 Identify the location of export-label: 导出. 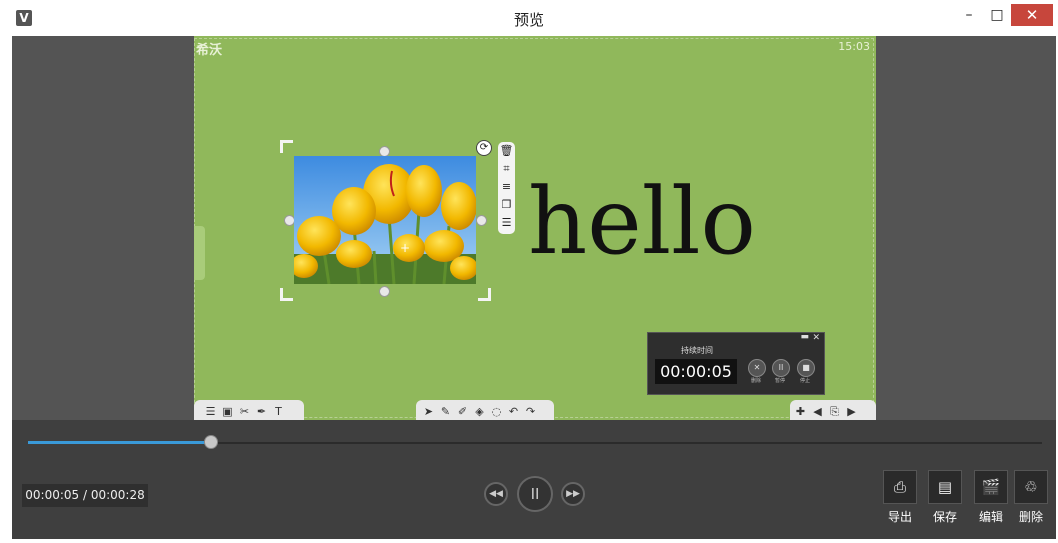
(899, 517).